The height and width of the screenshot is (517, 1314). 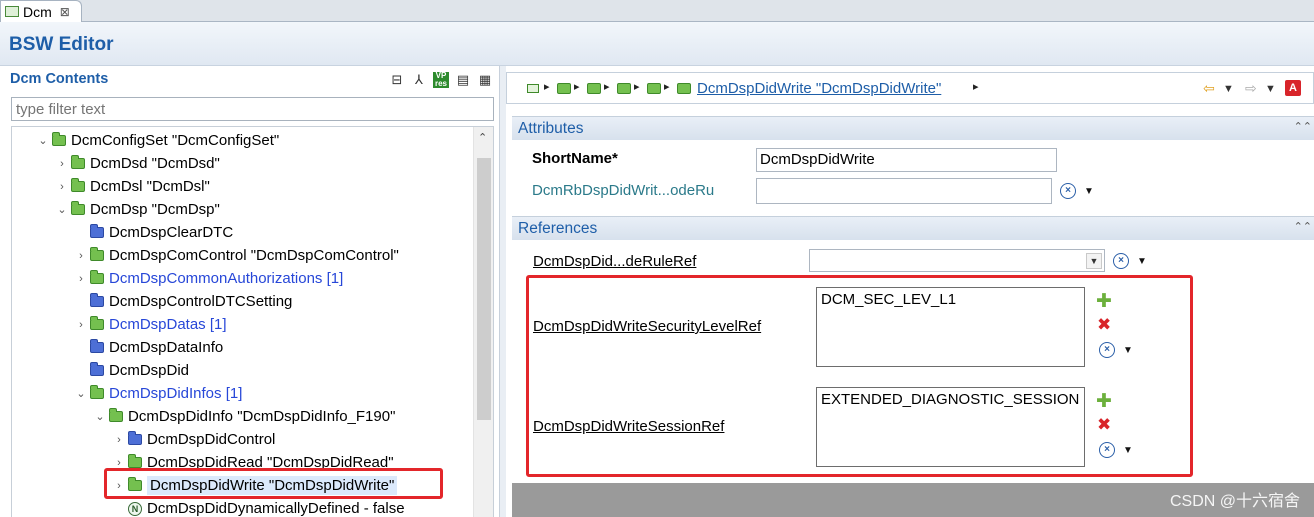 What do you see at coordinates (485, 80) in the screenshot?
I see `table-view-icon: ▦` at bounding box center [485, 80].